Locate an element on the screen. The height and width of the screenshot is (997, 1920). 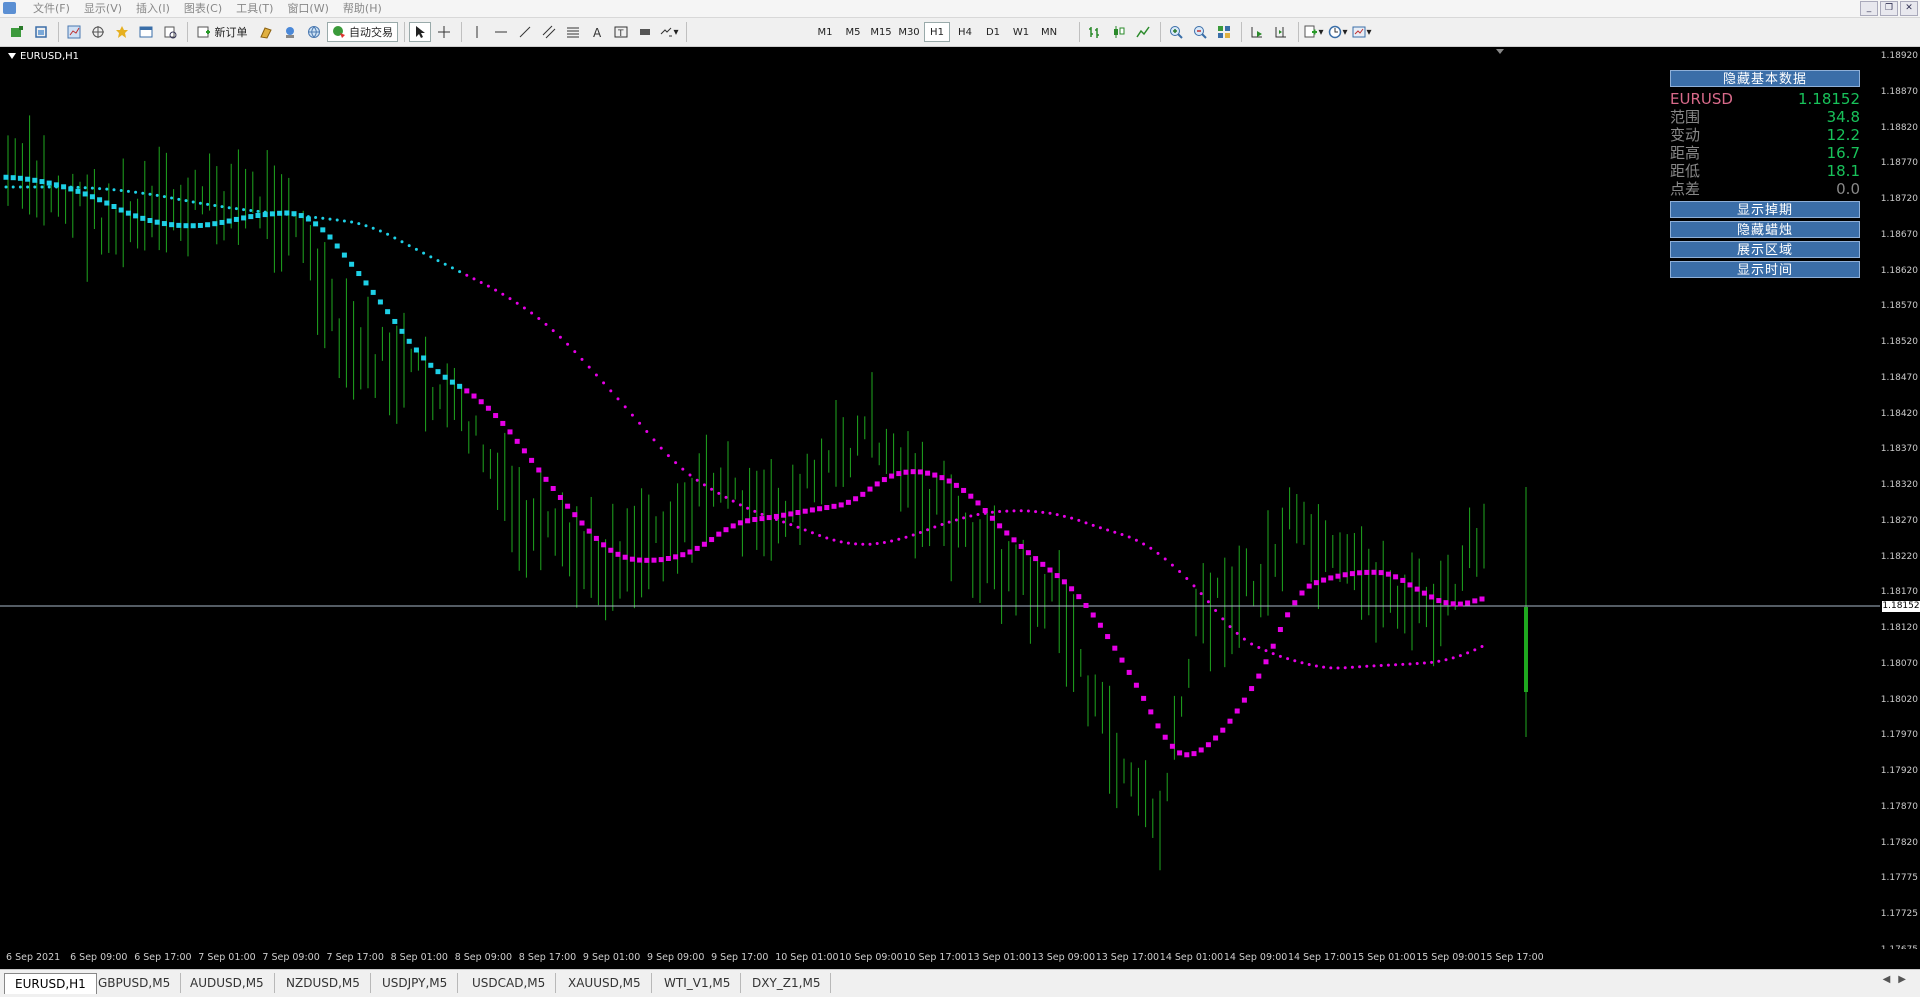
tab-scroll-arrows: ◀▶ is located at coordinates (1898, 979).